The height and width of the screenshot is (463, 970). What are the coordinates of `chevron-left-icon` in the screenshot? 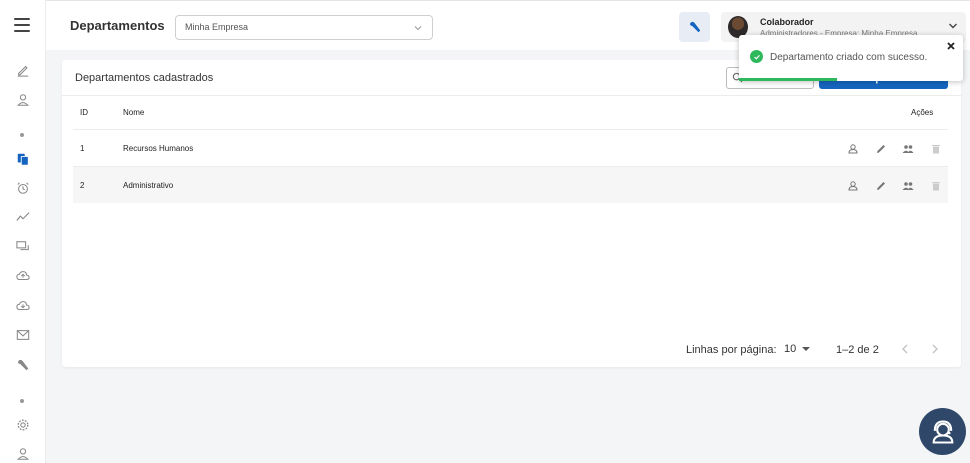 It's located at (905, 349).